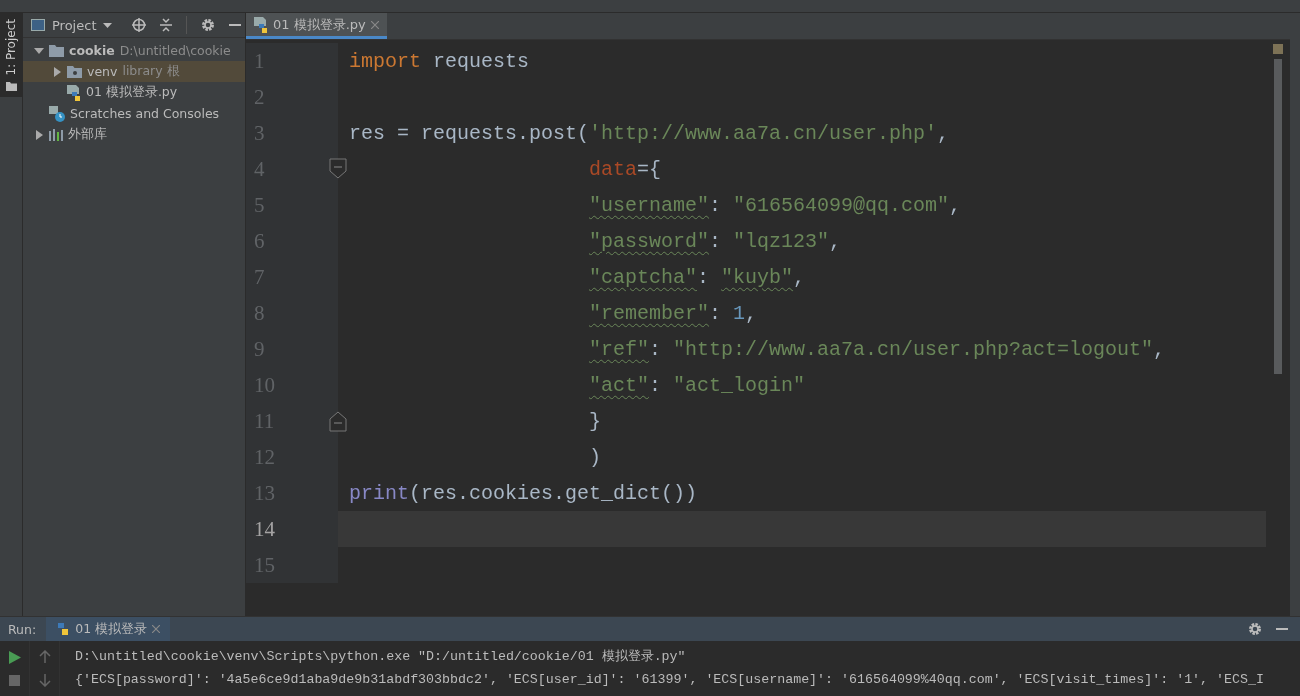  What do you see at coordinates (264, 529) in the screenshot?
I see `line-number: 14` at bounding box center [264, 529].